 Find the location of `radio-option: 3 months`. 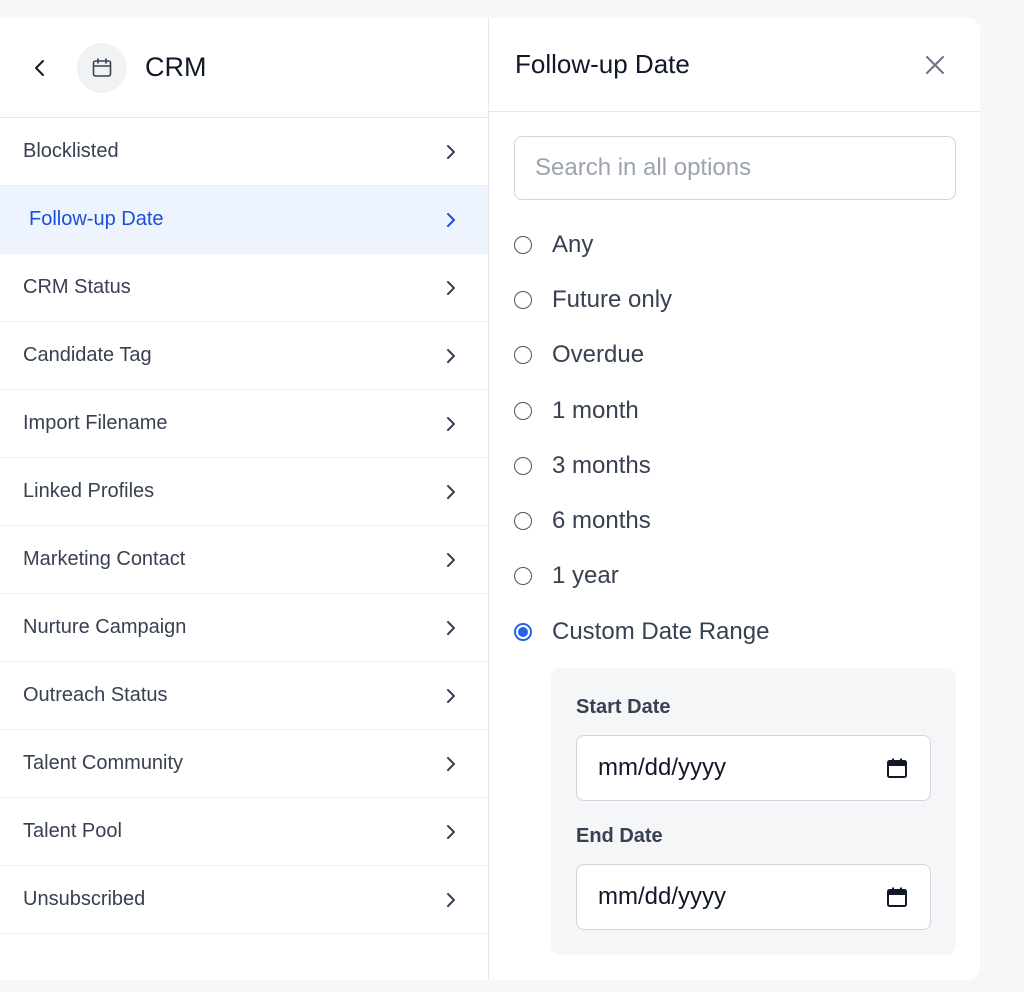

radio-option: 3 months is located at coordinates (641, 465).